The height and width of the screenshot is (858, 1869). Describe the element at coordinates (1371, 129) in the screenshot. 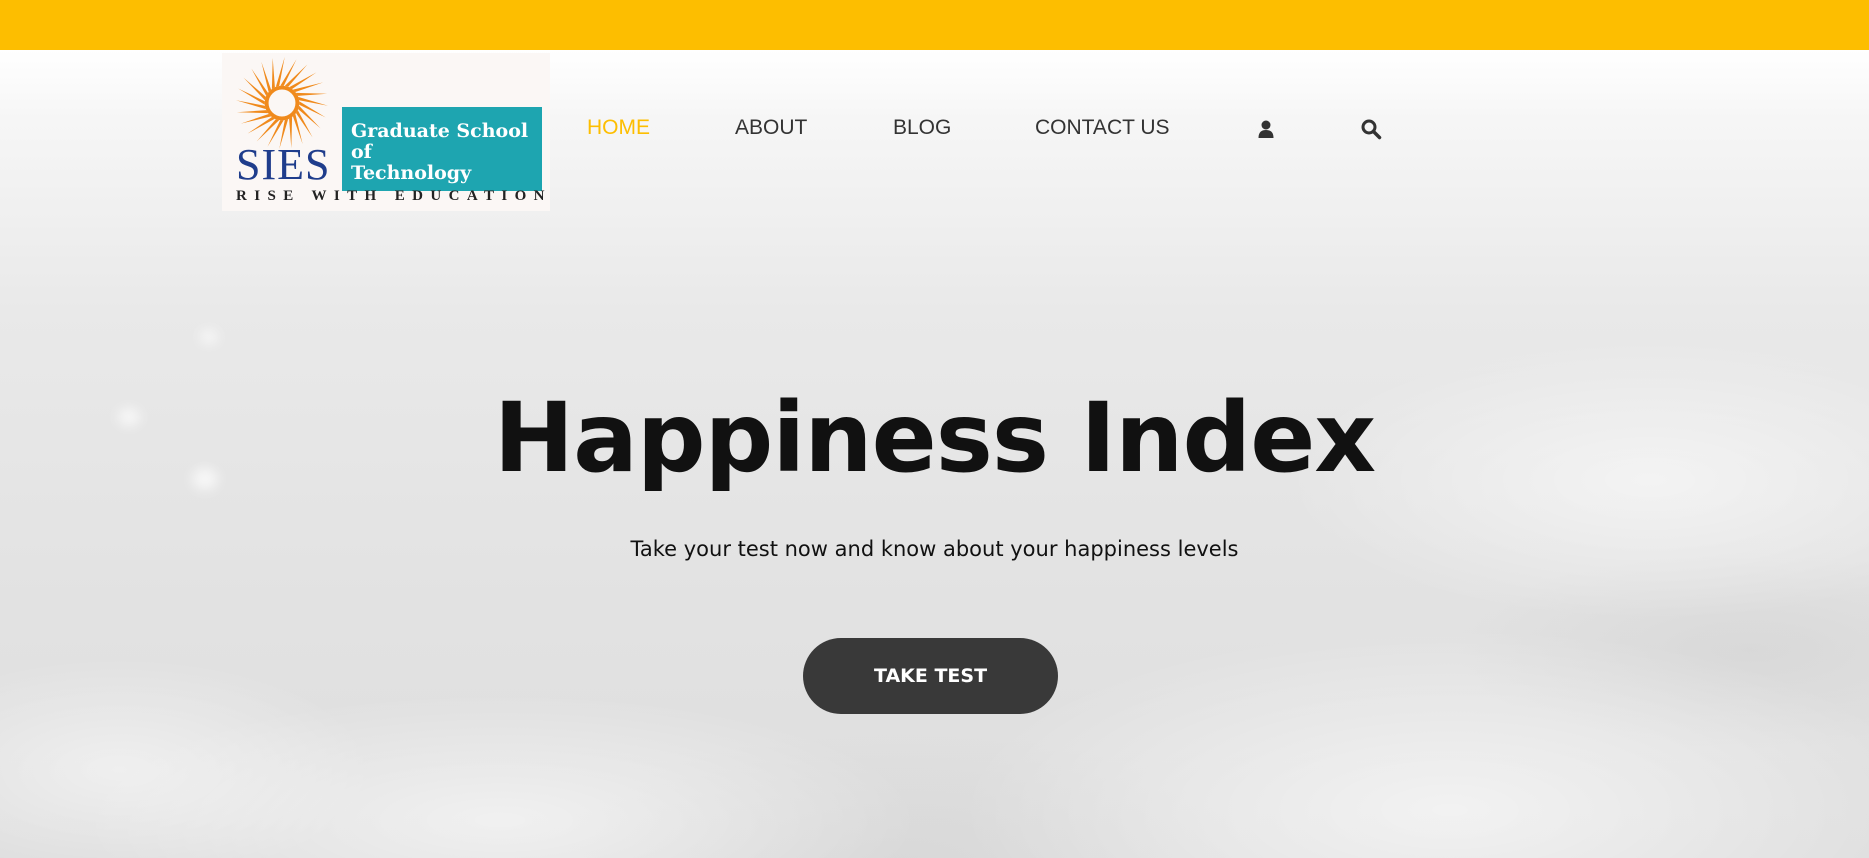

I see `search-icon` at that location.